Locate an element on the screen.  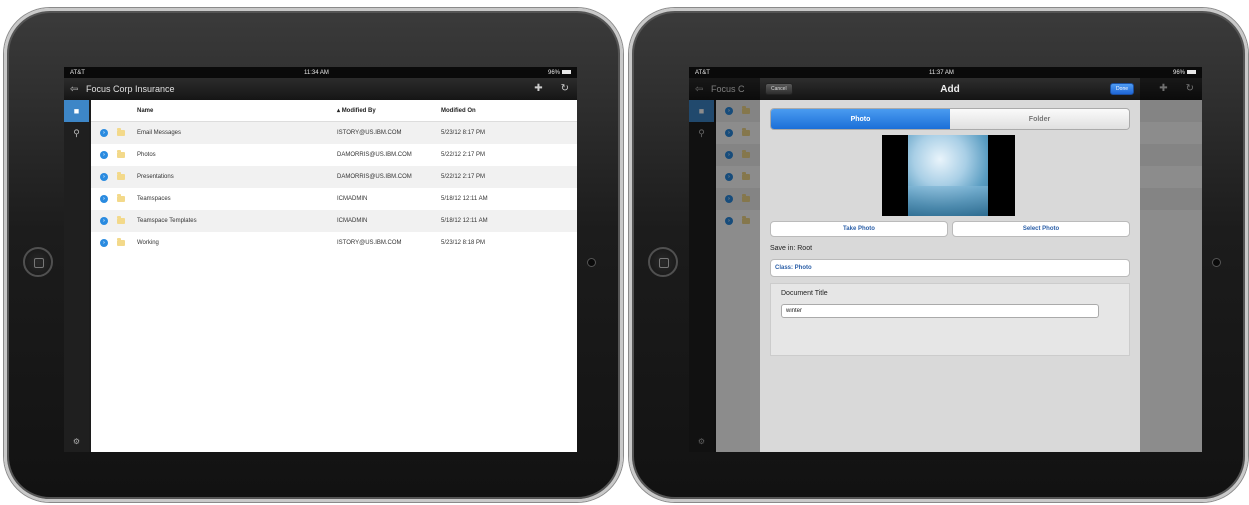
sidebar: ■ ⚲ ⚙ is located at coordinates (76, 276).